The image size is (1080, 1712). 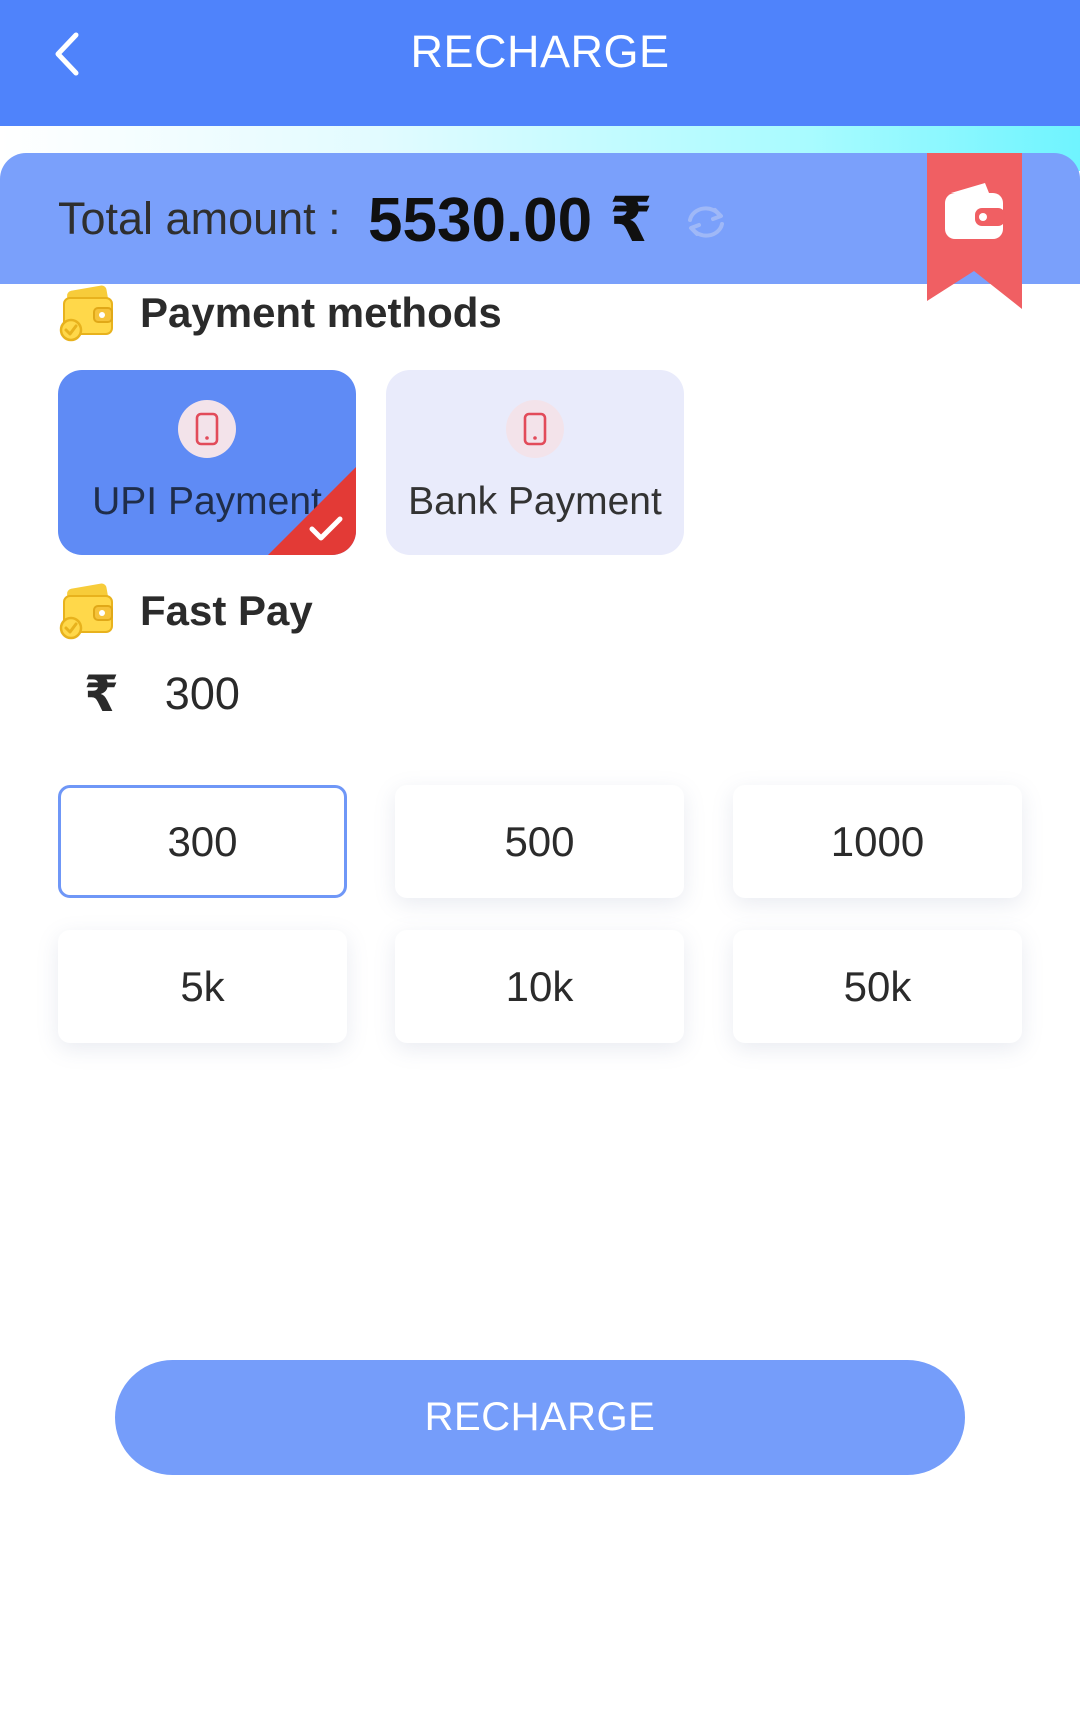 I want to click on amount-value: 300, so click(x=202, y=693).